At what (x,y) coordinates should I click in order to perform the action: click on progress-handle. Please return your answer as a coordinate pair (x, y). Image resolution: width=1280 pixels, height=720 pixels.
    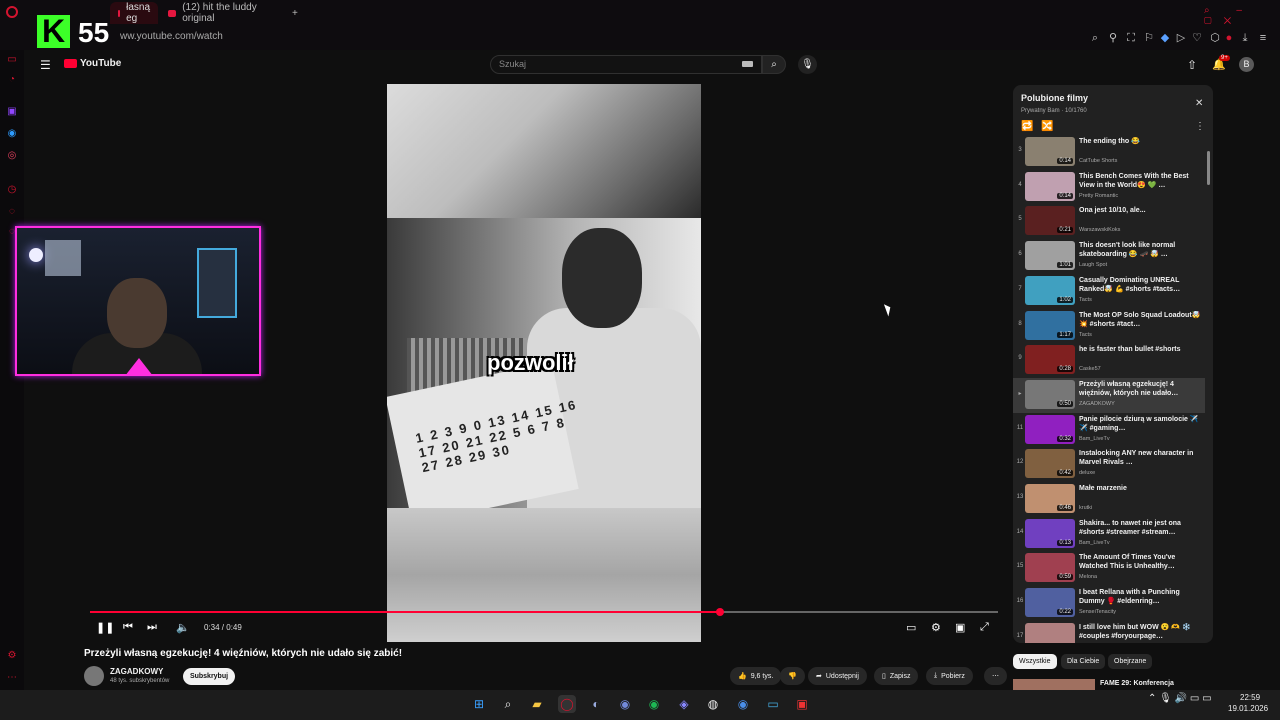
    Looking at the image, I should click on (720, 612).